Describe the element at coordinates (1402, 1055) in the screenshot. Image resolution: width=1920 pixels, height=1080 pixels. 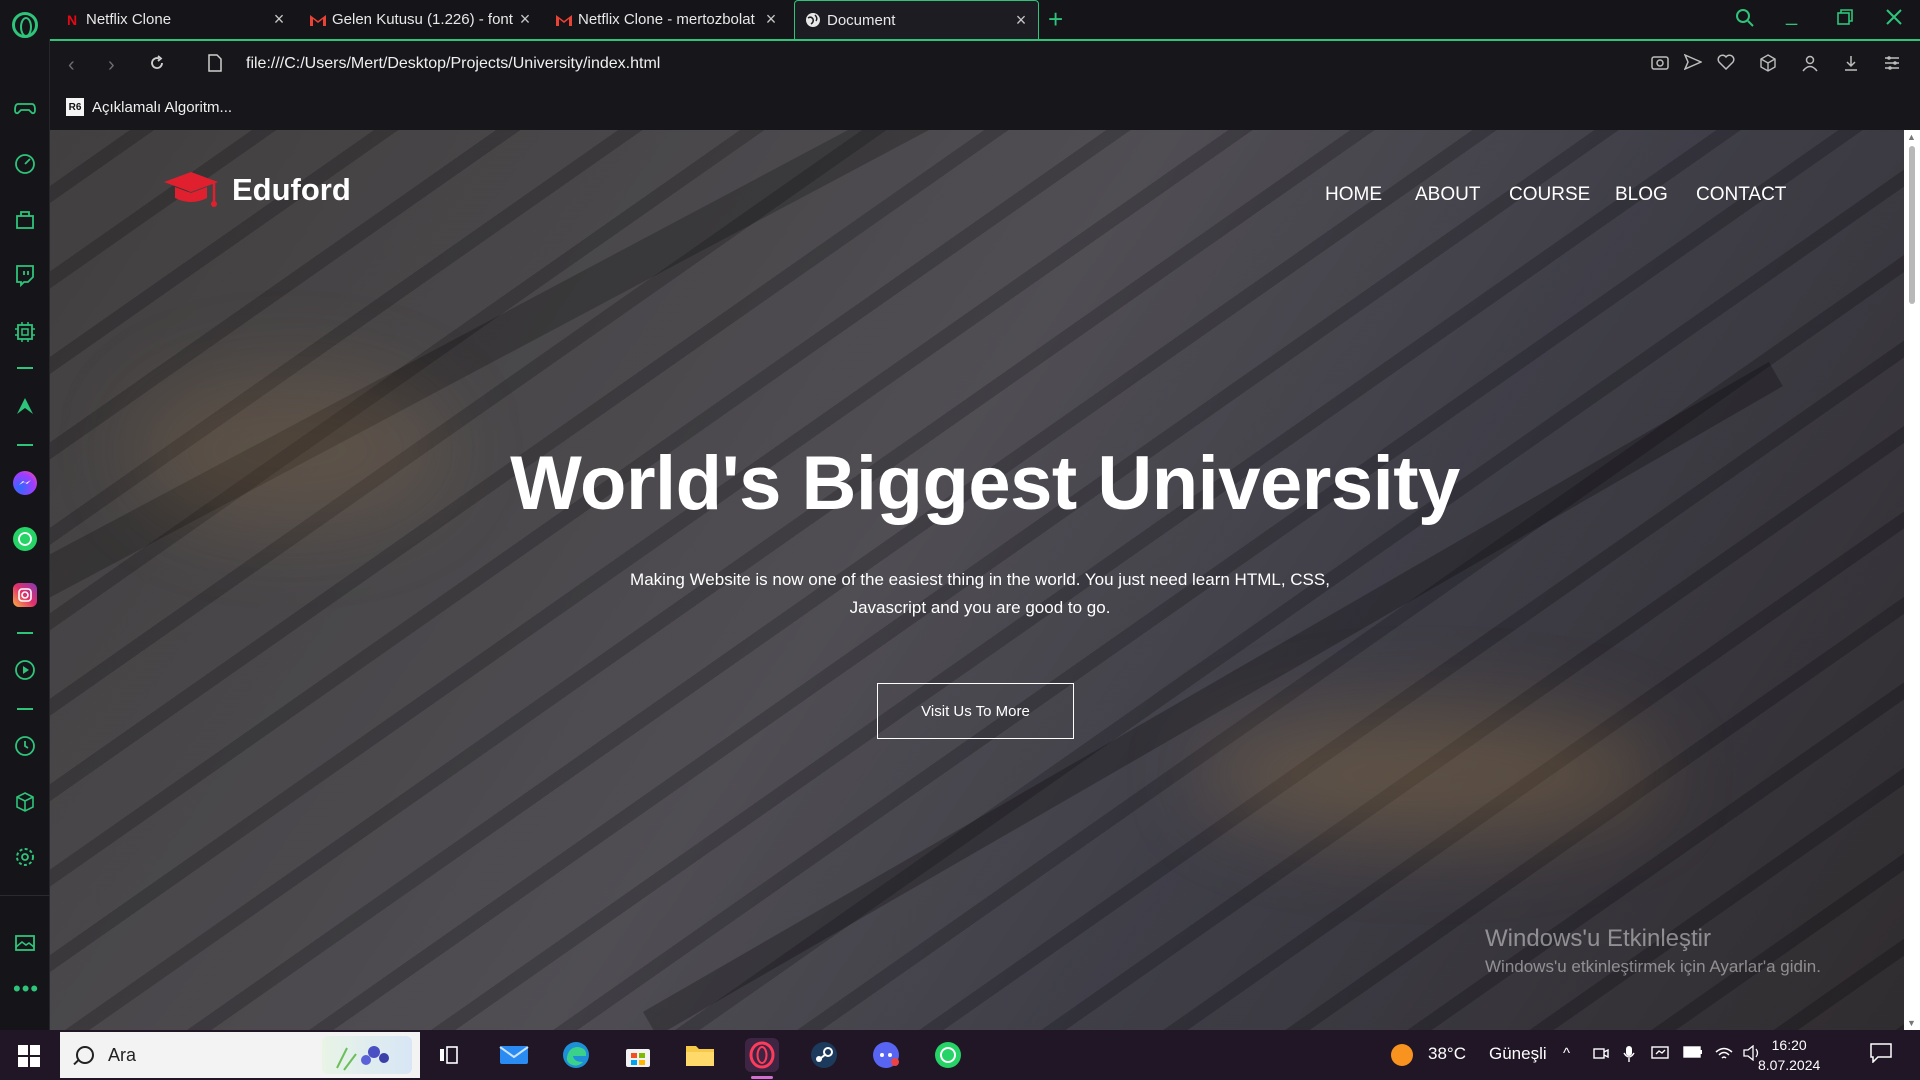
I see `weather-sun-icon` at that location.